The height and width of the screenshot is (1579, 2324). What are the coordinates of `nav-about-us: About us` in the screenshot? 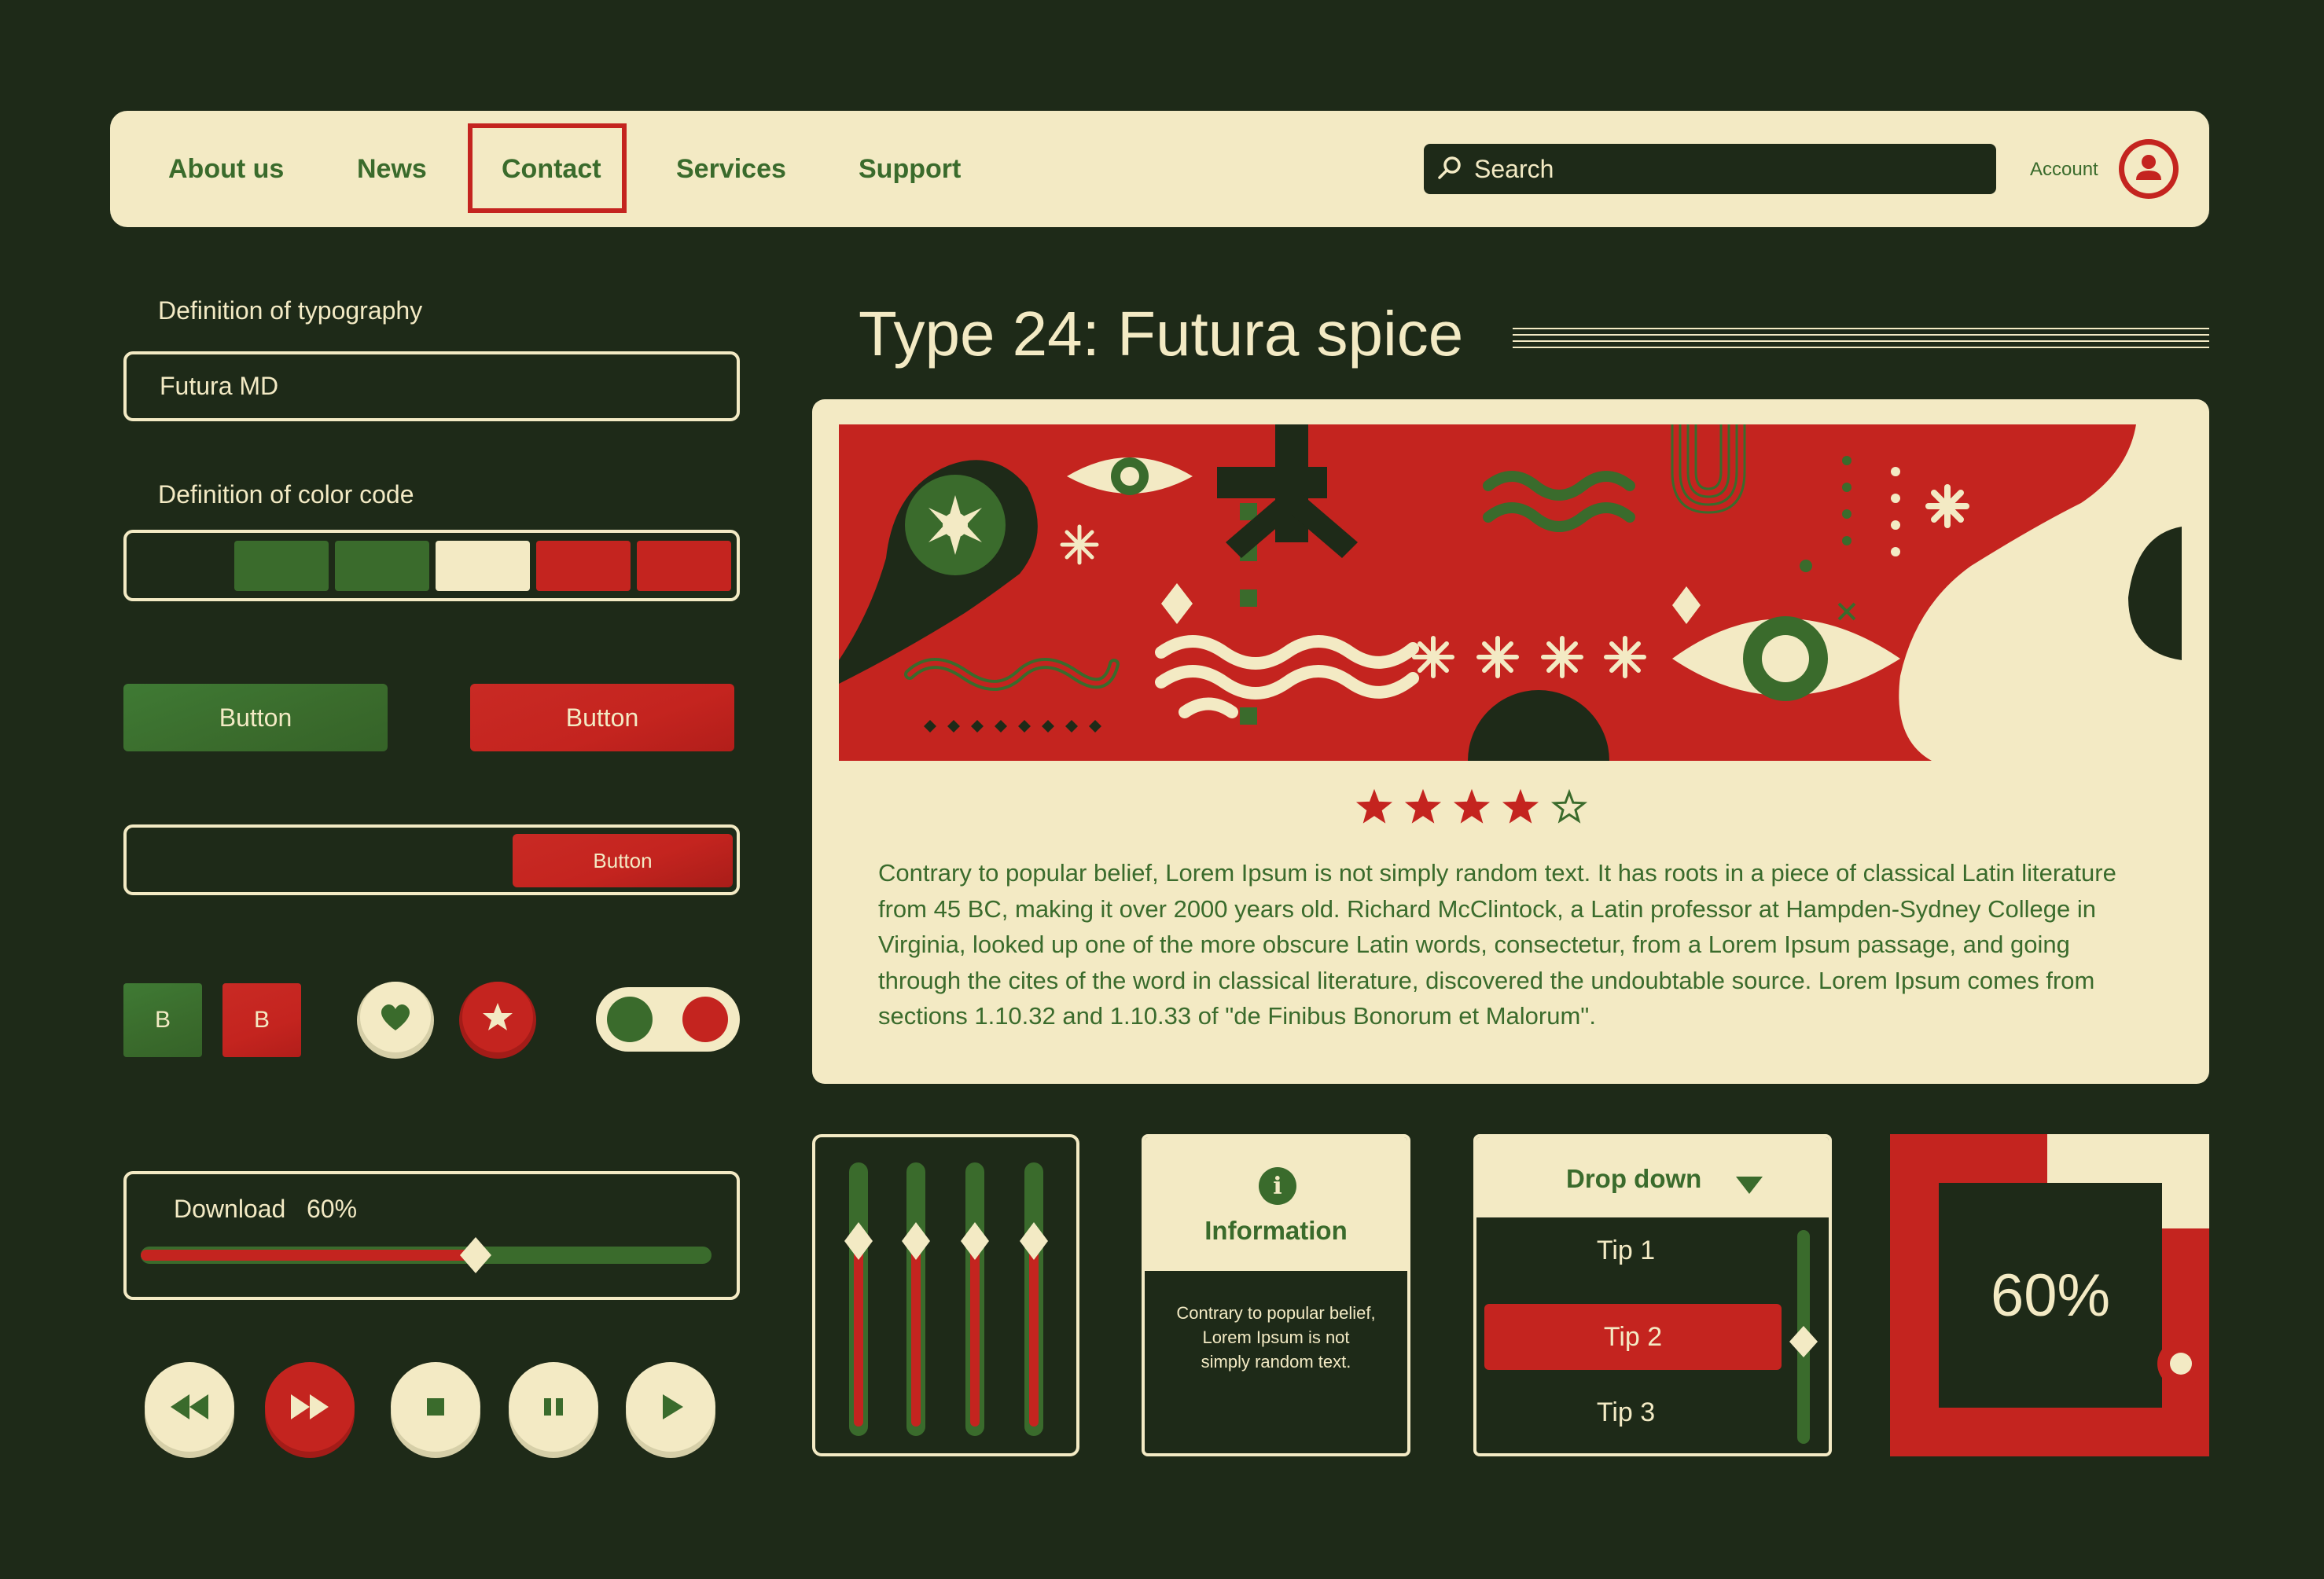 It's located at (226, 169).